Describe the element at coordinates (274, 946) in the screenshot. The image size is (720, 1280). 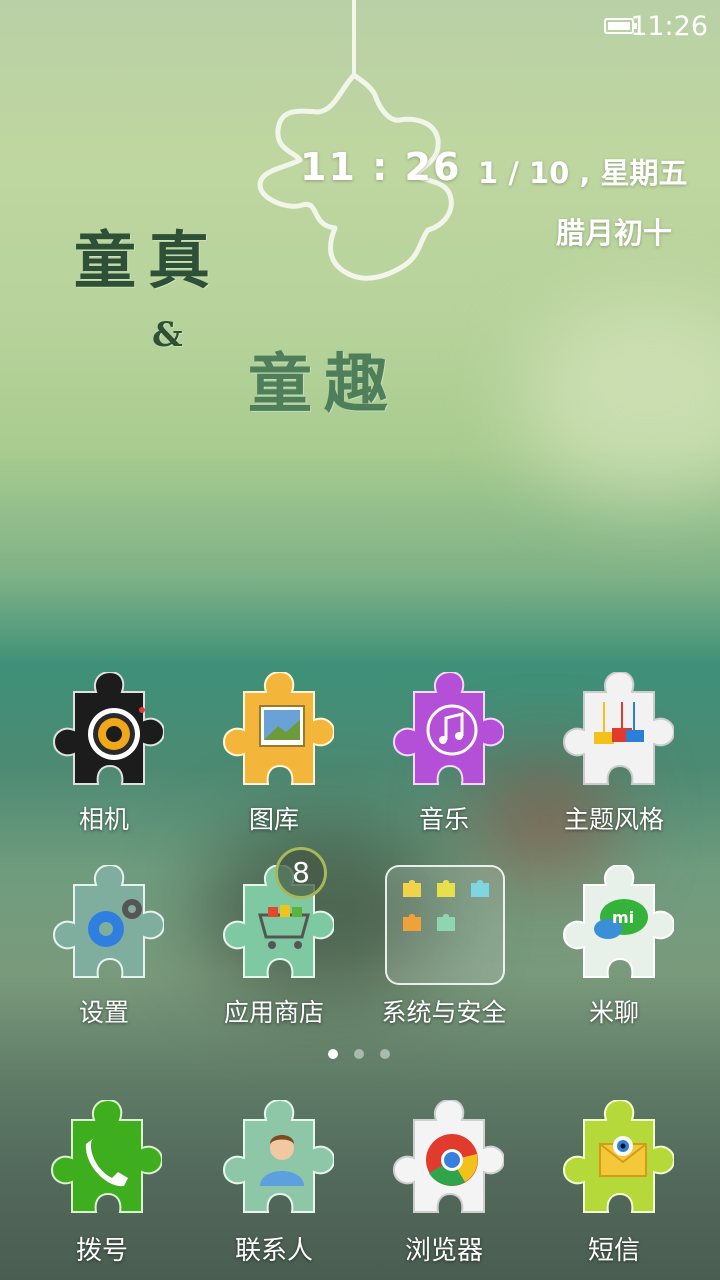
I see `app-store: 8 应用商店` at that location.